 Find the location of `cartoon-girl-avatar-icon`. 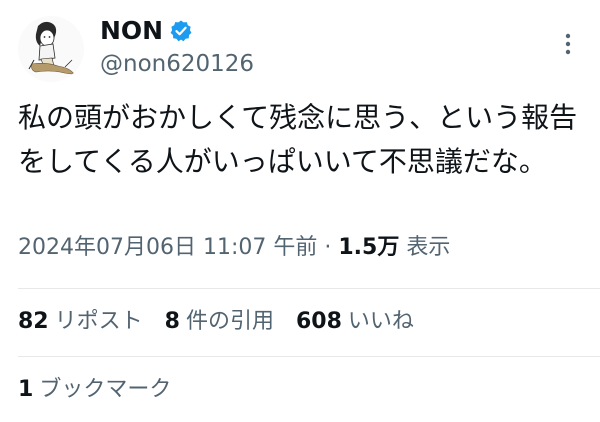

cartoon-girl-avatar-icon is located at coordinates (51, 48).